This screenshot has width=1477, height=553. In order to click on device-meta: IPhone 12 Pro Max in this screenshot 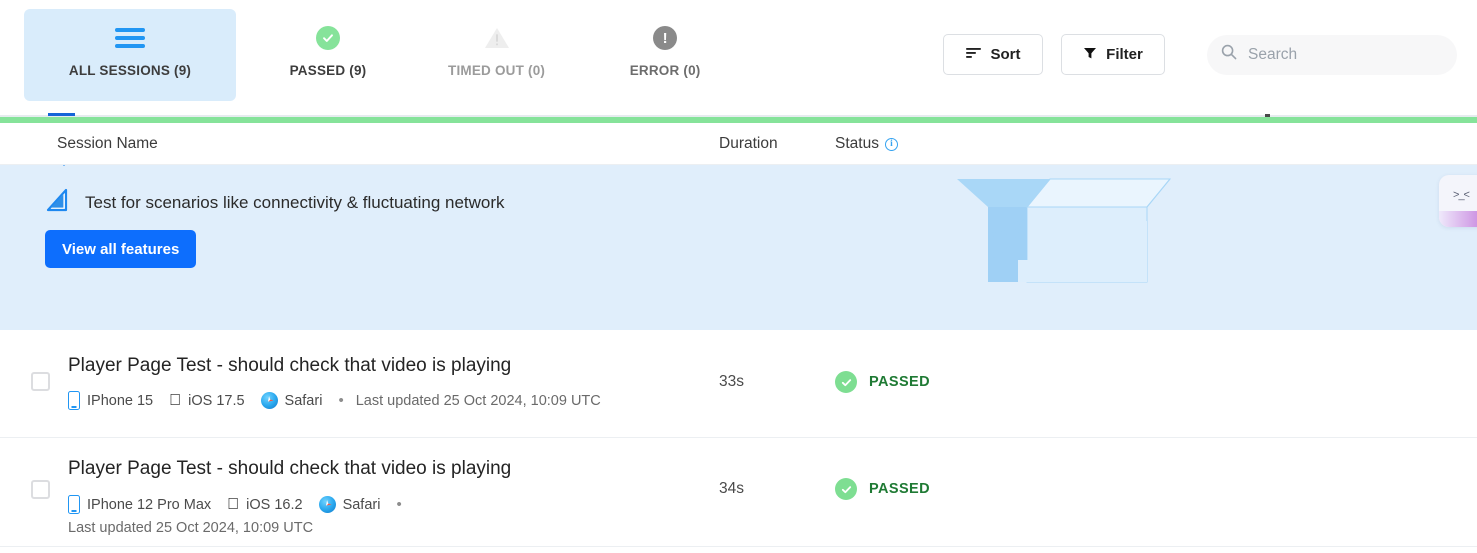, I will do `click(139, 504)`.